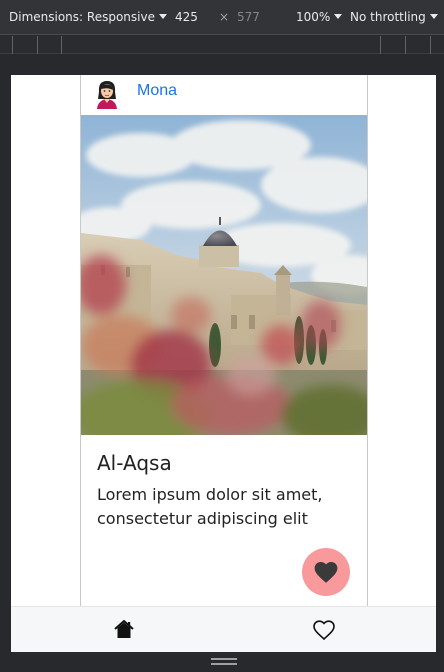 The height and width of the screenshot is (672, 444). I want to click on height-input: 577, so click(248, 17).